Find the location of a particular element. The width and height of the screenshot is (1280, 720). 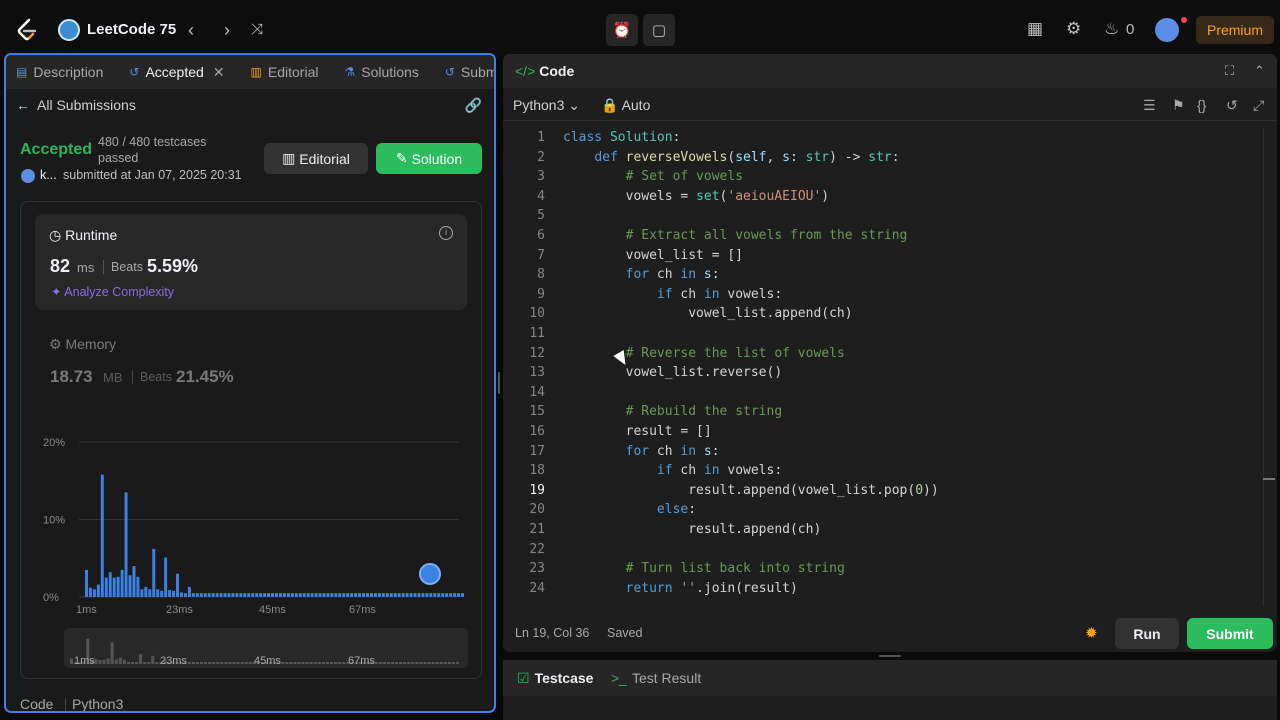

timer-button: ⏰ is located at coordinates (622, 30).